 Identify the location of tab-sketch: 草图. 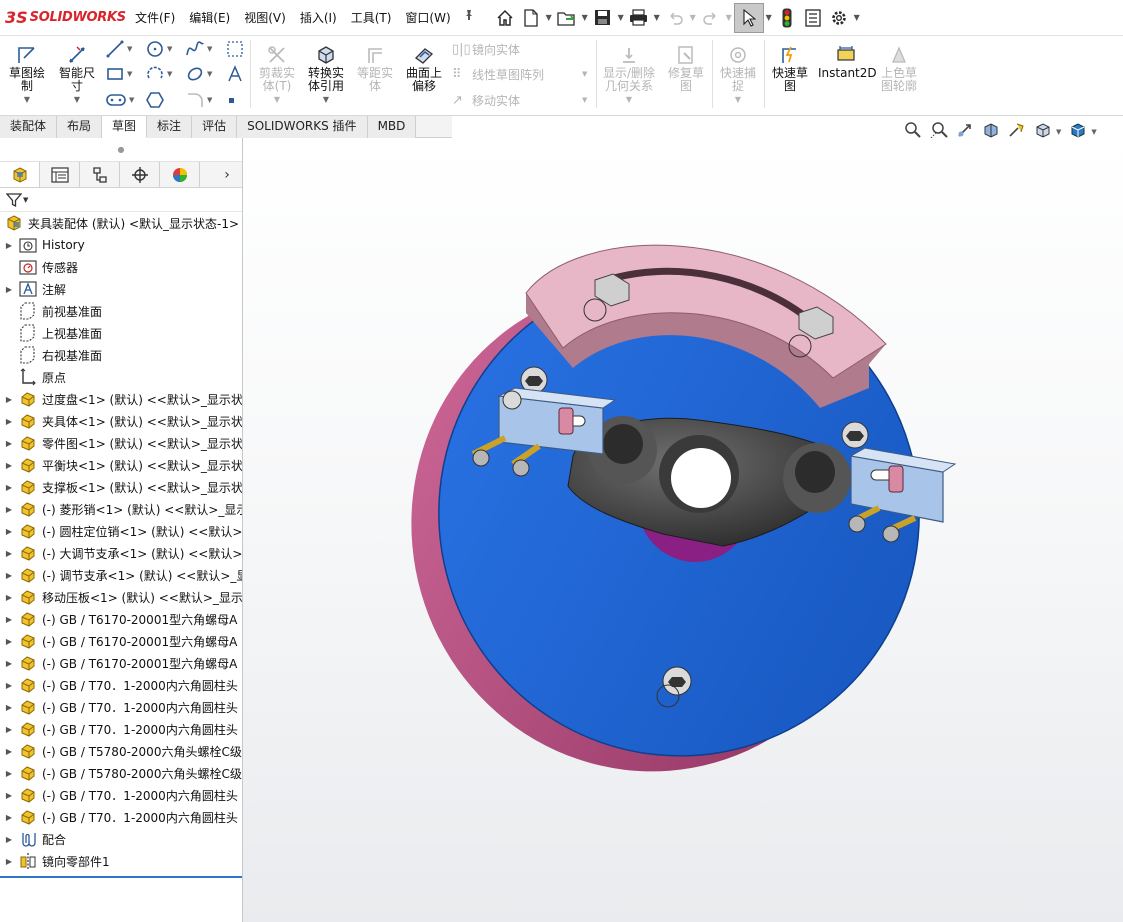
(125, 127).